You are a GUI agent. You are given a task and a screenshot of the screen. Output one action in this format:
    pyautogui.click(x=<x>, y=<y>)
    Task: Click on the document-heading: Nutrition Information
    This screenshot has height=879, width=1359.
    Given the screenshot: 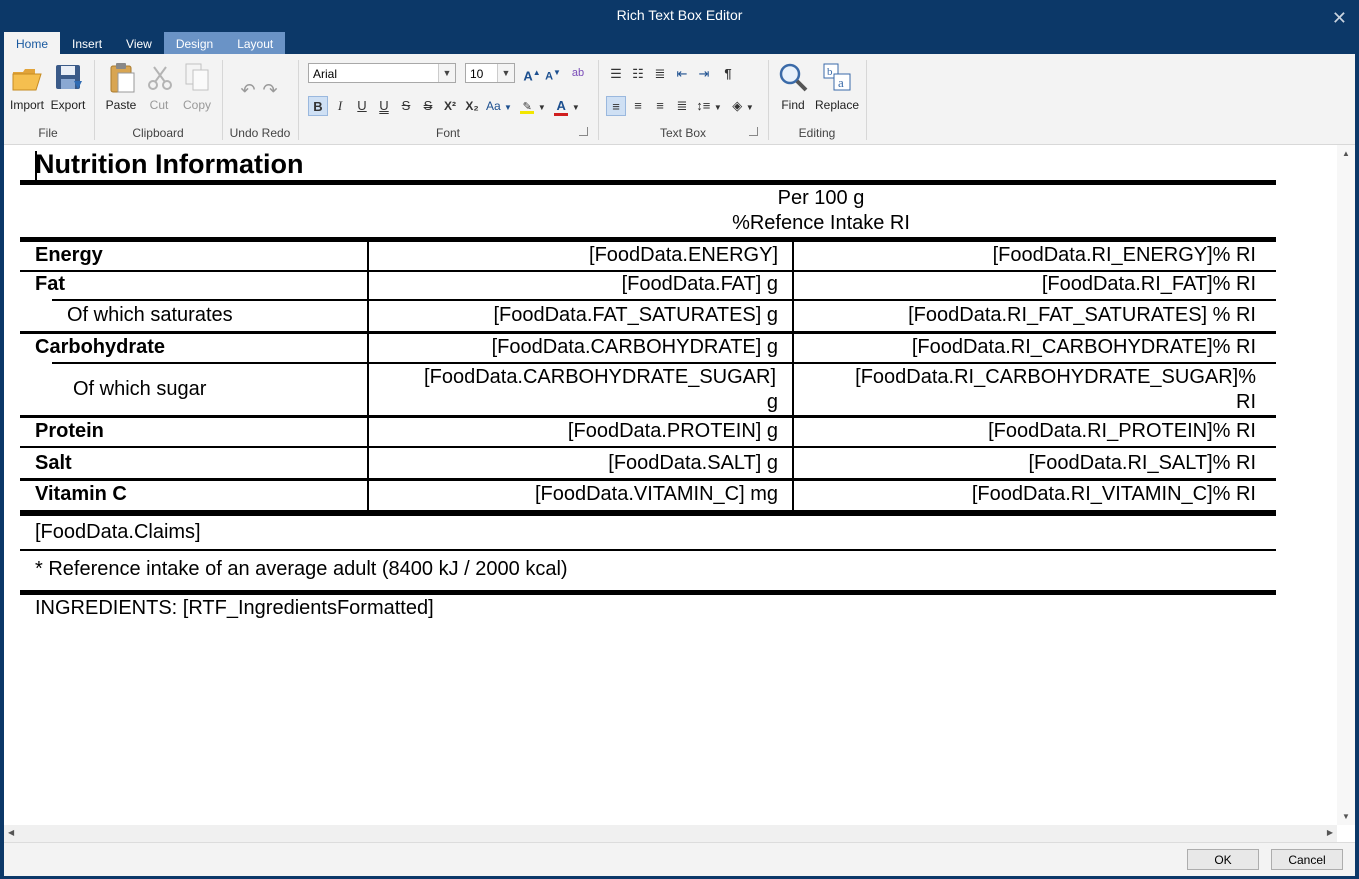 What is the action you would take?
    pyautogui.click(x=169, y=164)
    